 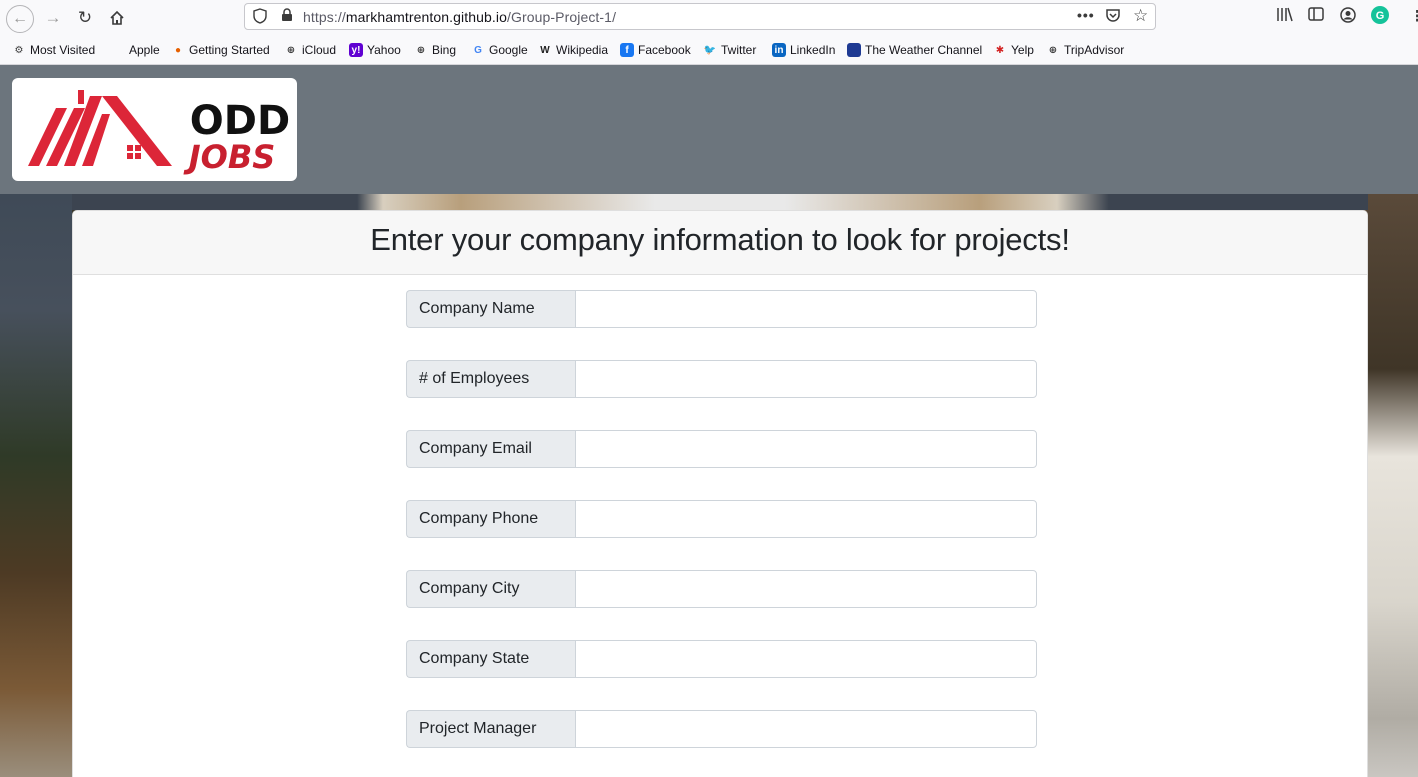 What do you see at coordinates (806, 519) in the screenshot?
I see `company-phone-input` at bounding box center [806, 519].